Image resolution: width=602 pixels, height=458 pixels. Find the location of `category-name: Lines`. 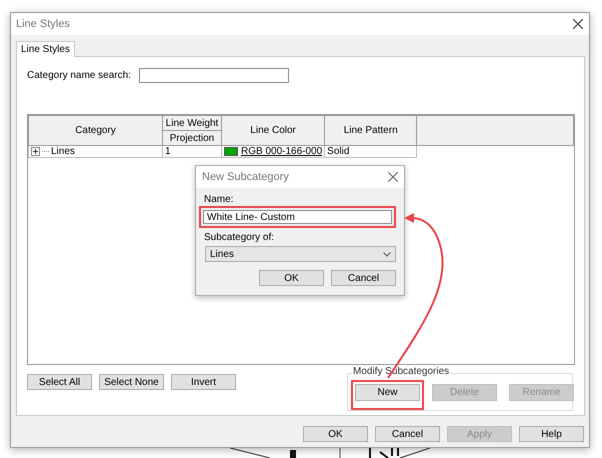

category-name: Lines is located at coordinates (63, 151).